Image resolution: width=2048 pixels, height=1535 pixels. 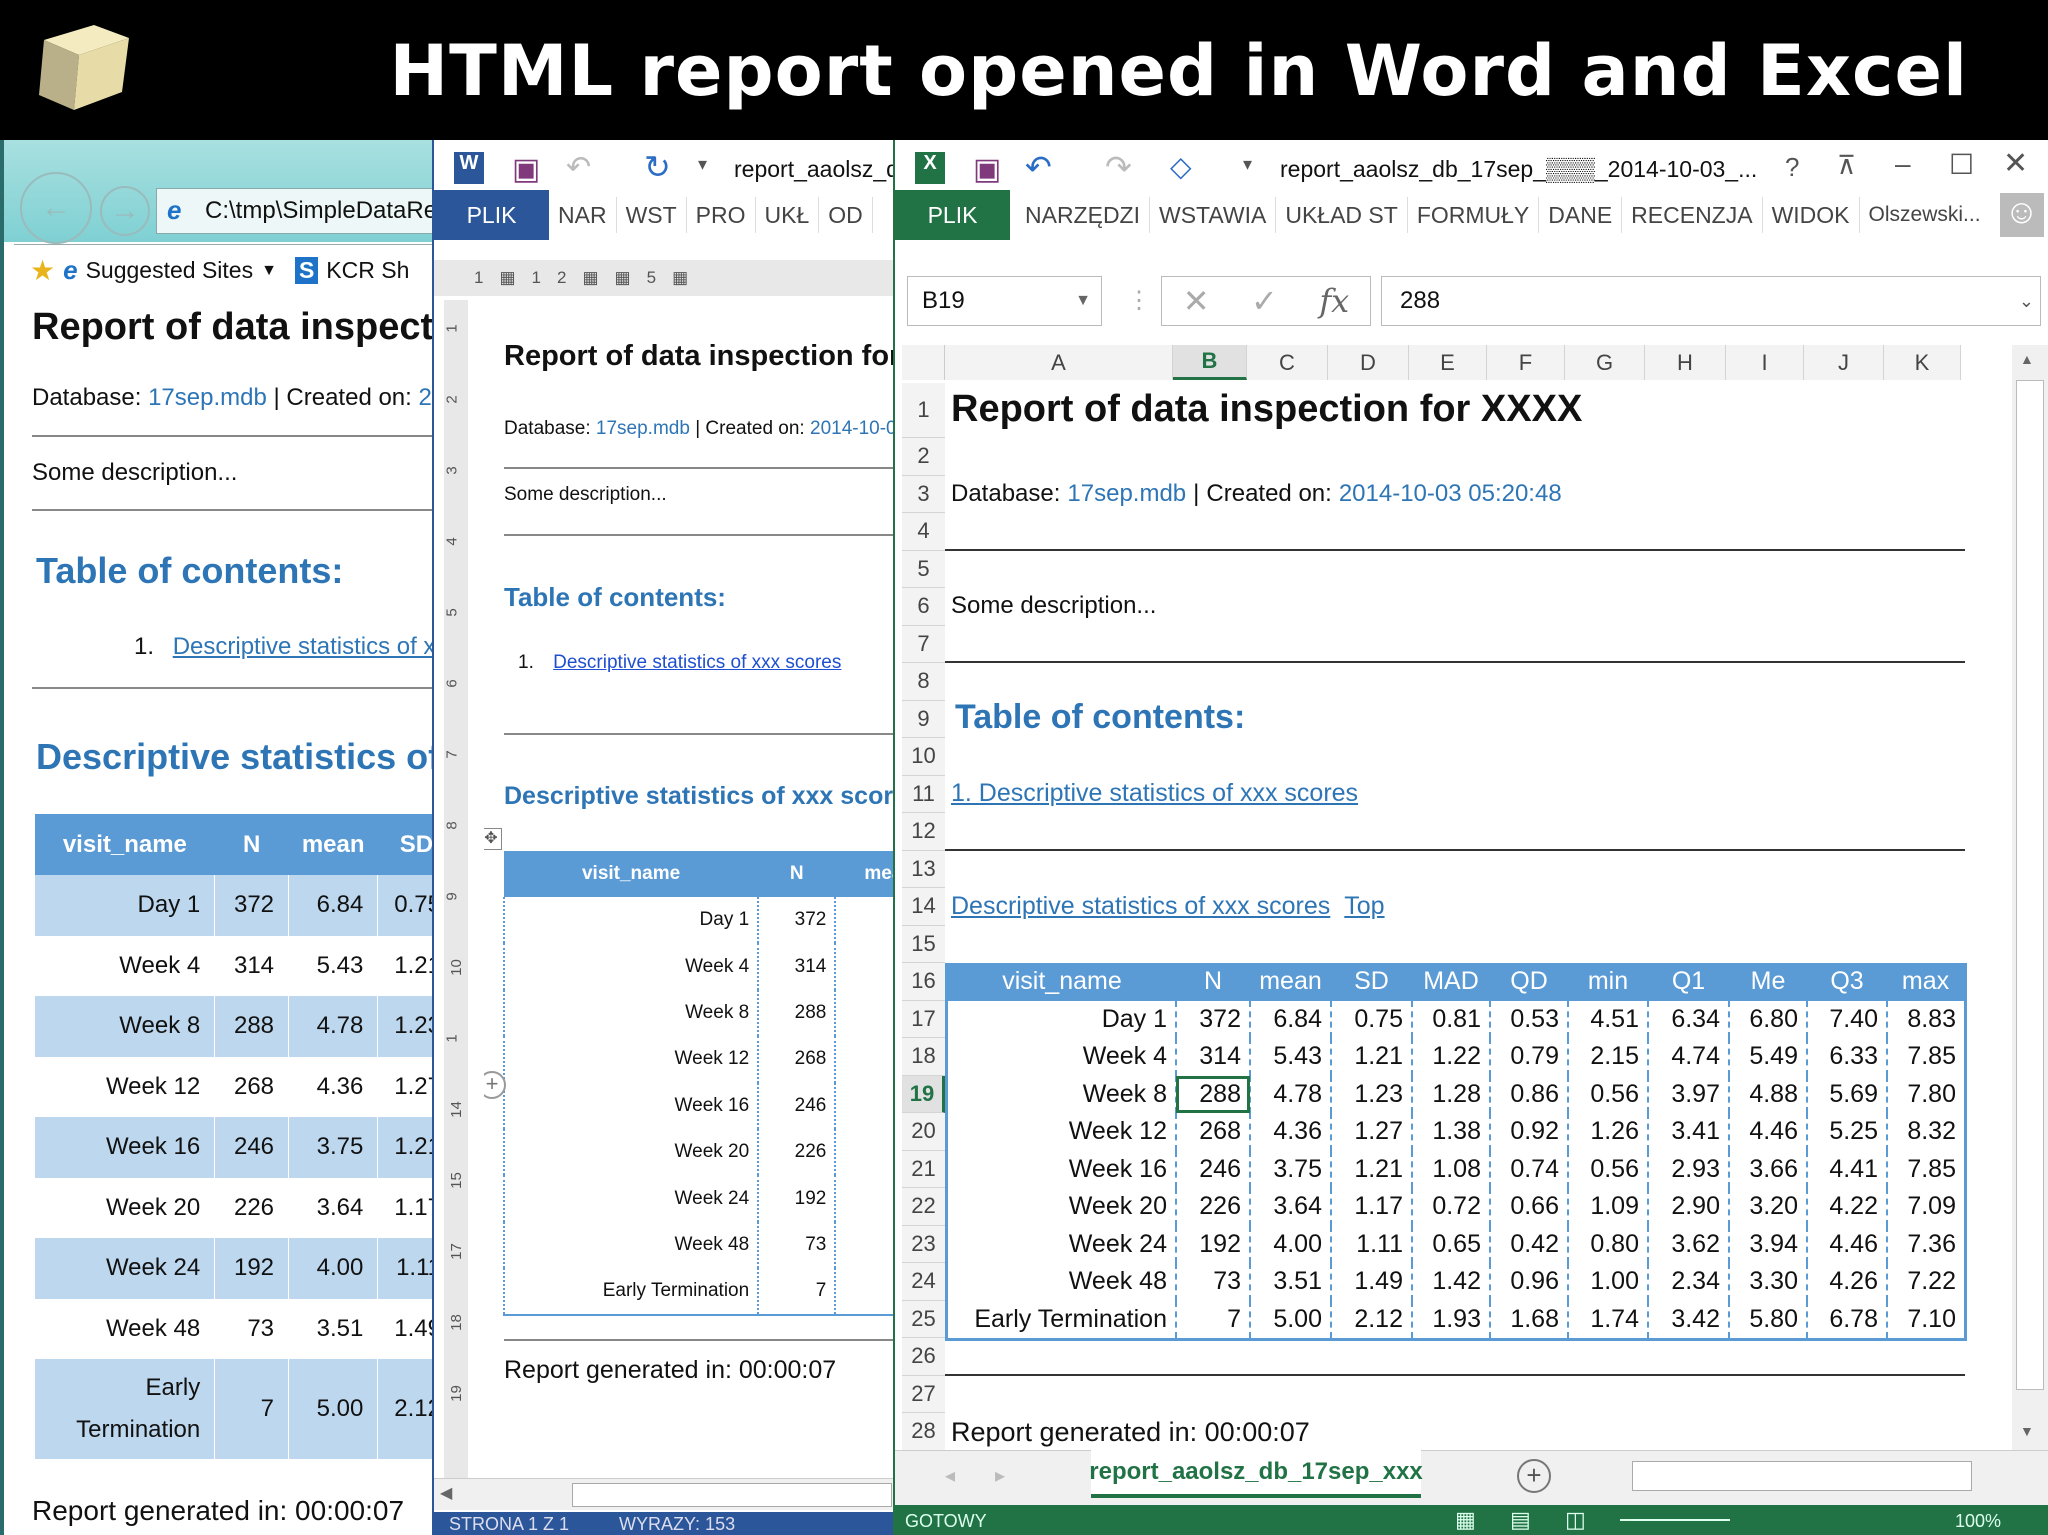 What do you see at coordinates (1062, 1282) in the screenshot?
I see `cell-visit_name: Week 48` at bounding box center [1062, 1282].